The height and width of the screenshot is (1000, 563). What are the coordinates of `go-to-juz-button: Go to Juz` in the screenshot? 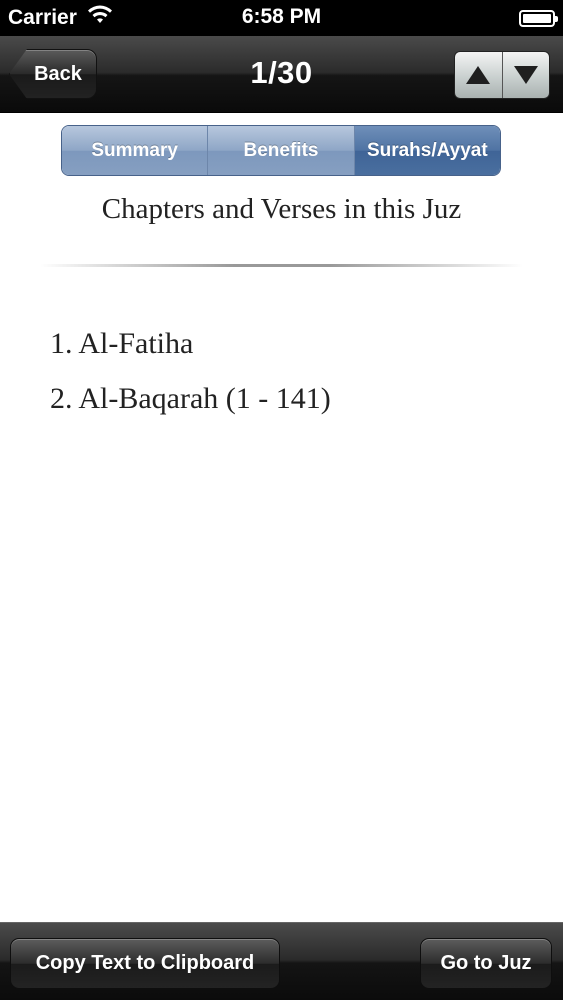 It's located at (486, 963).